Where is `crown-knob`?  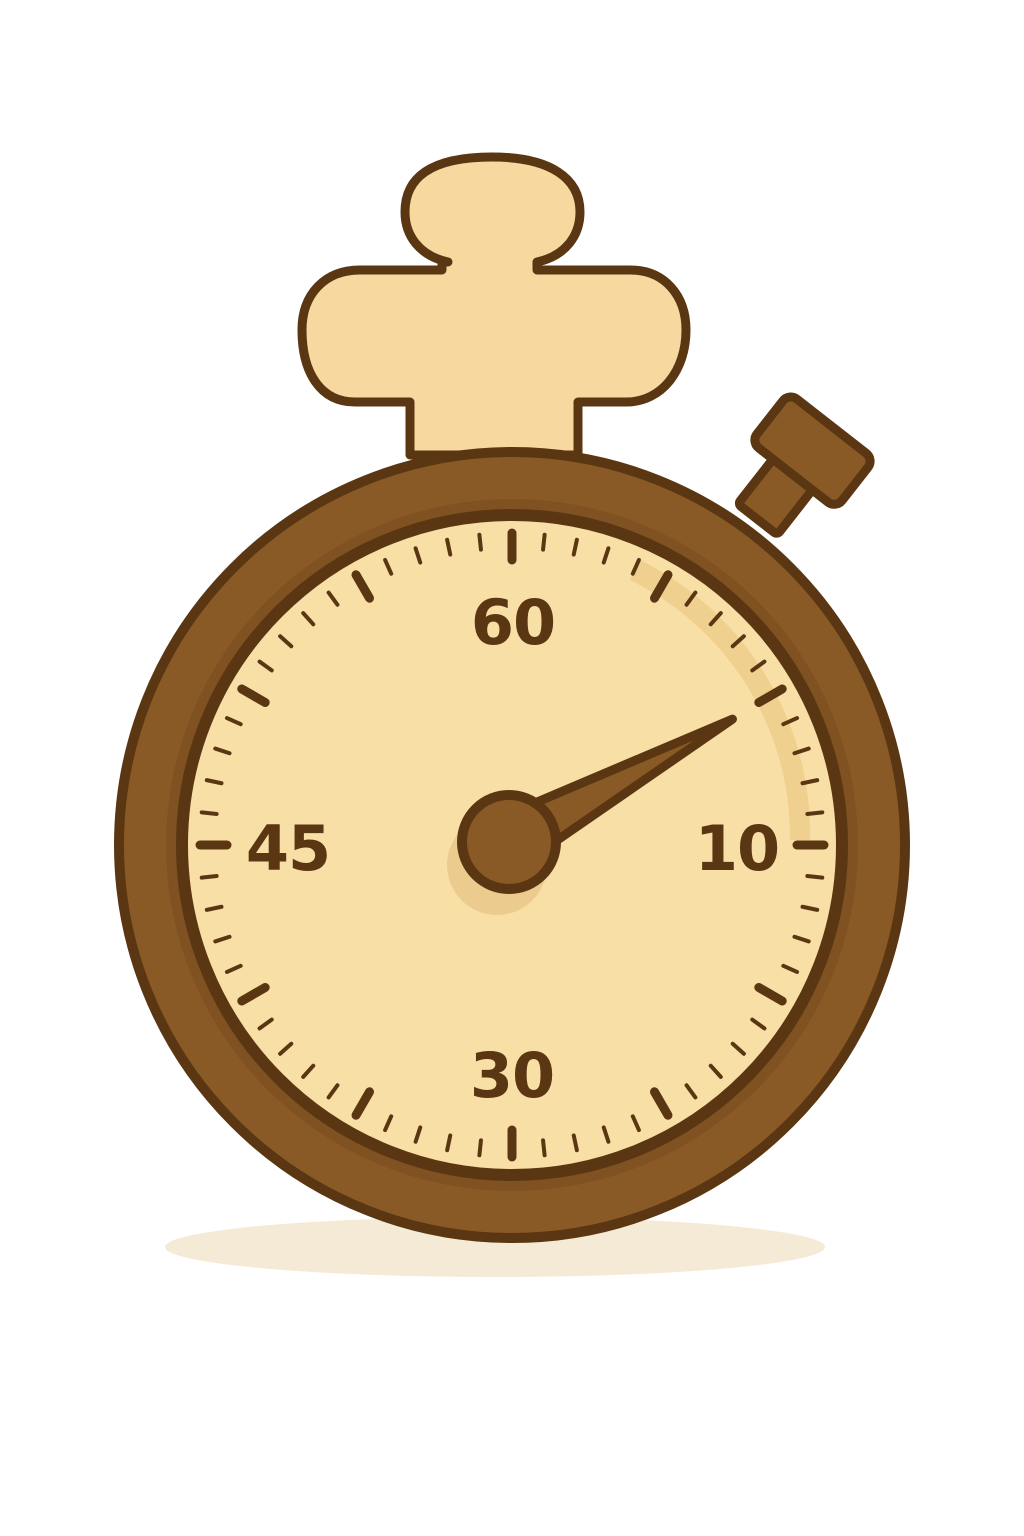
crown-knob is located at coordinates (494, 306).